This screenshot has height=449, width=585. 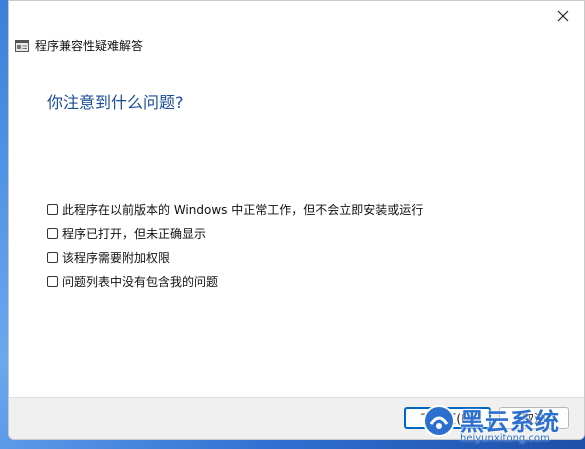 I want to click on option-extra-permissions: 该程序需要附加权限, so click(x=235, y=257).